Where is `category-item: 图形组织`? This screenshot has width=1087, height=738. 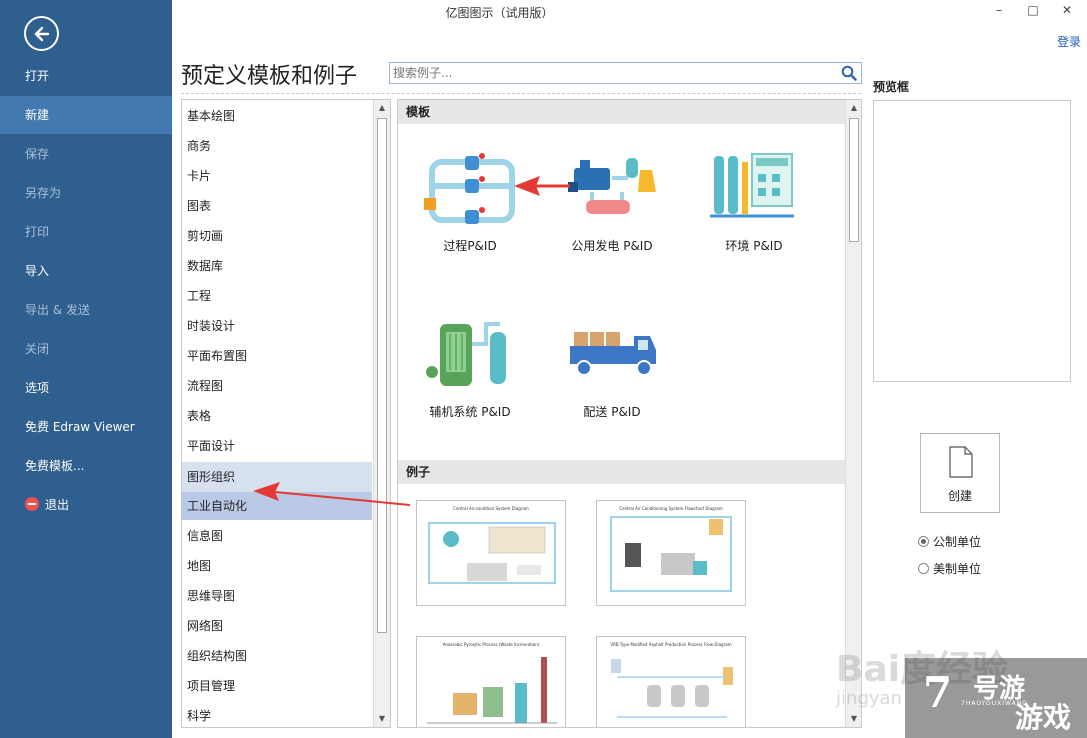
category-item: 图形组织 is located at coordinates (277, 477).